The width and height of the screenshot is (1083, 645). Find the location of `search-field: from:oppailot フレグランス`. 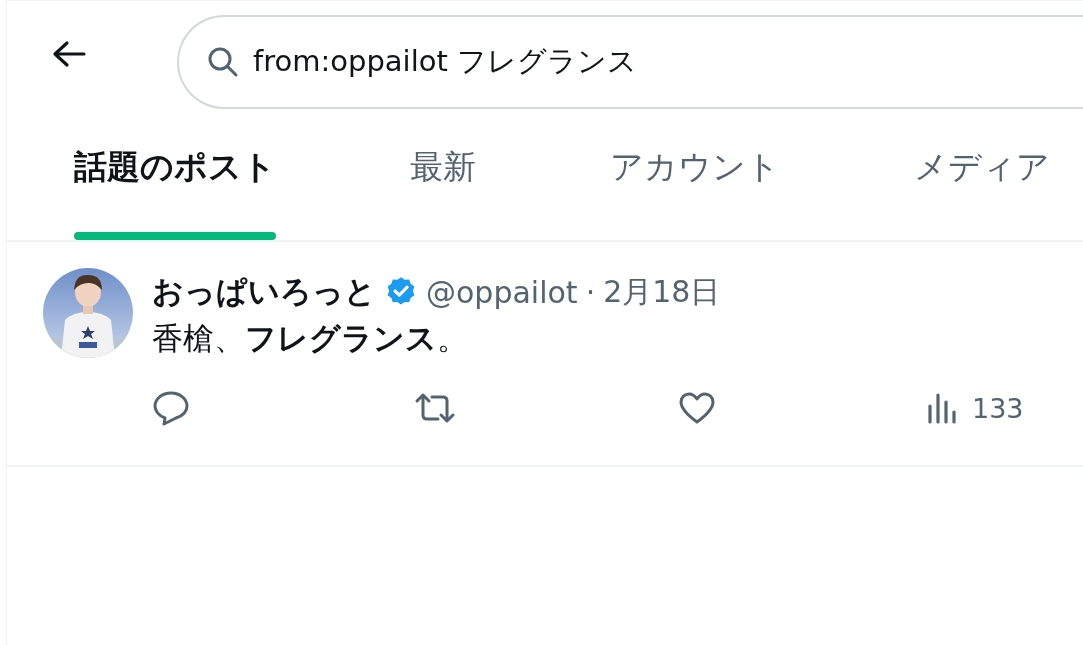

search-field: from:oppailot フレグランス is located at coordinates (630, 62).